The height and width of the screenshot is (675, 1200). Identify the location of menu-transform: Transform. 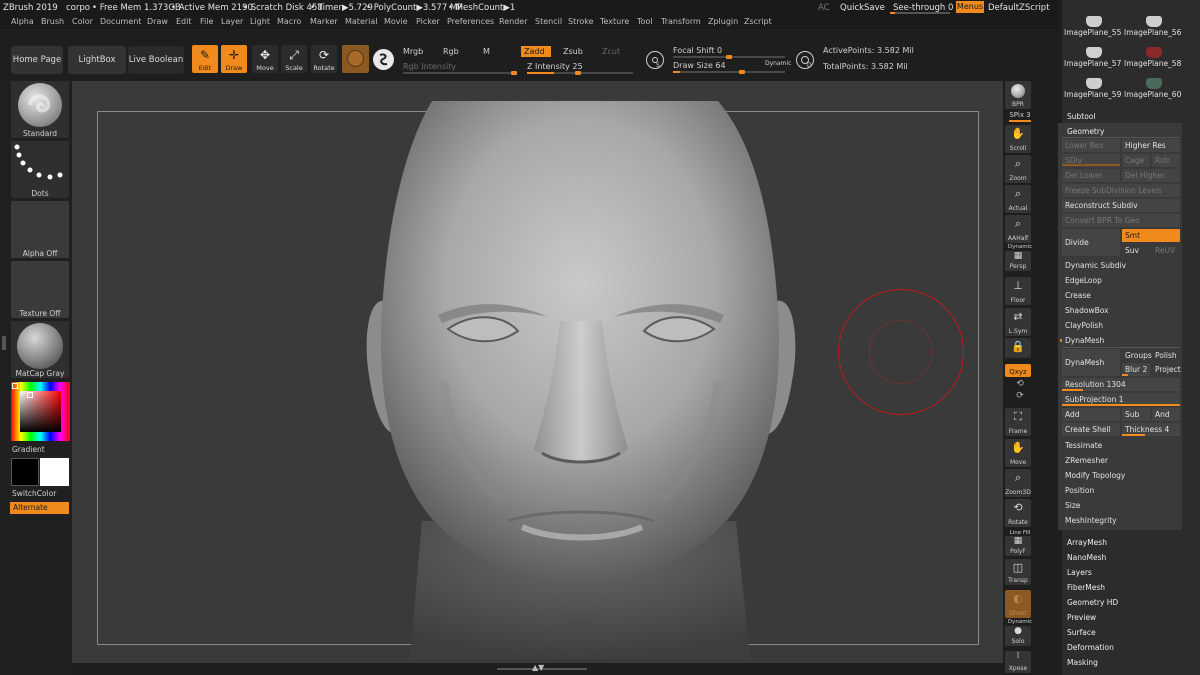
(681, 21).